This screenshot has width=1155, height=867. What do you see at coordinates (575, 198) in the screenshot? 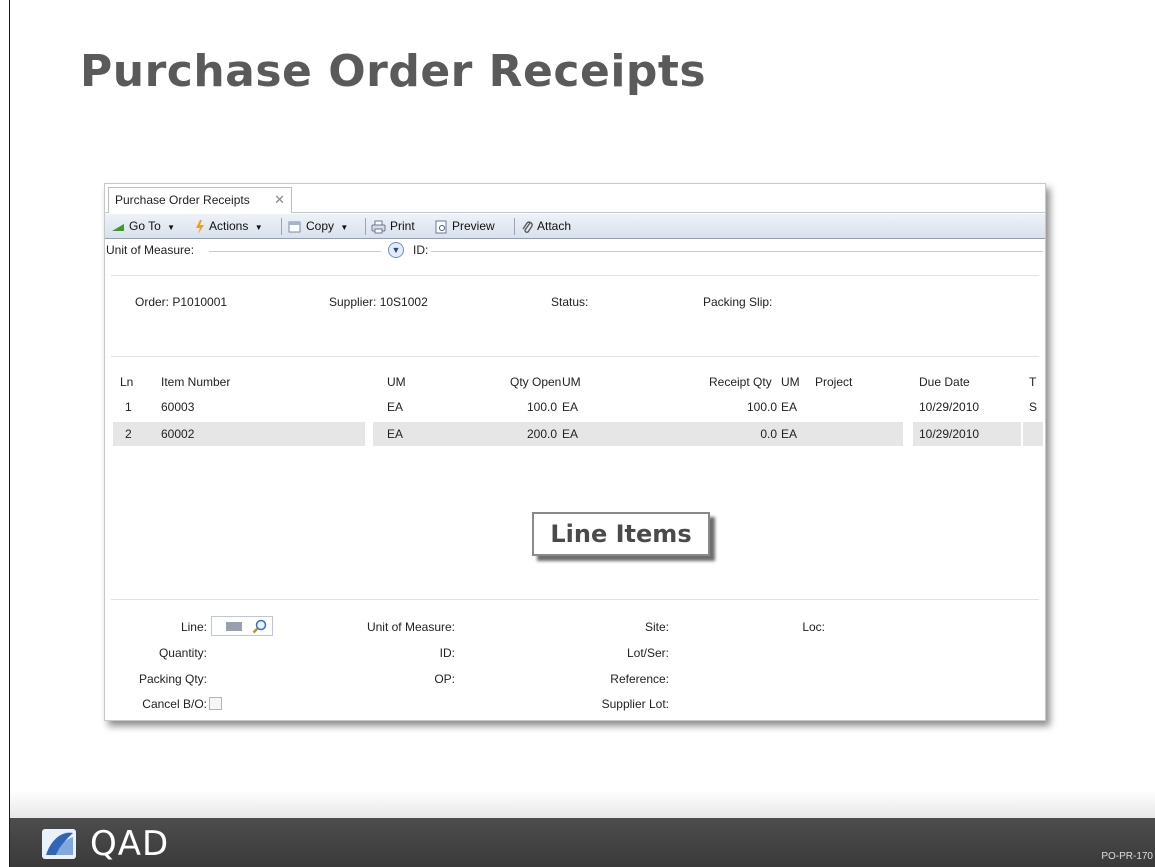
I see `tab-bar: Purchase Order Receipts ✕` at bounding box center [575, 198].